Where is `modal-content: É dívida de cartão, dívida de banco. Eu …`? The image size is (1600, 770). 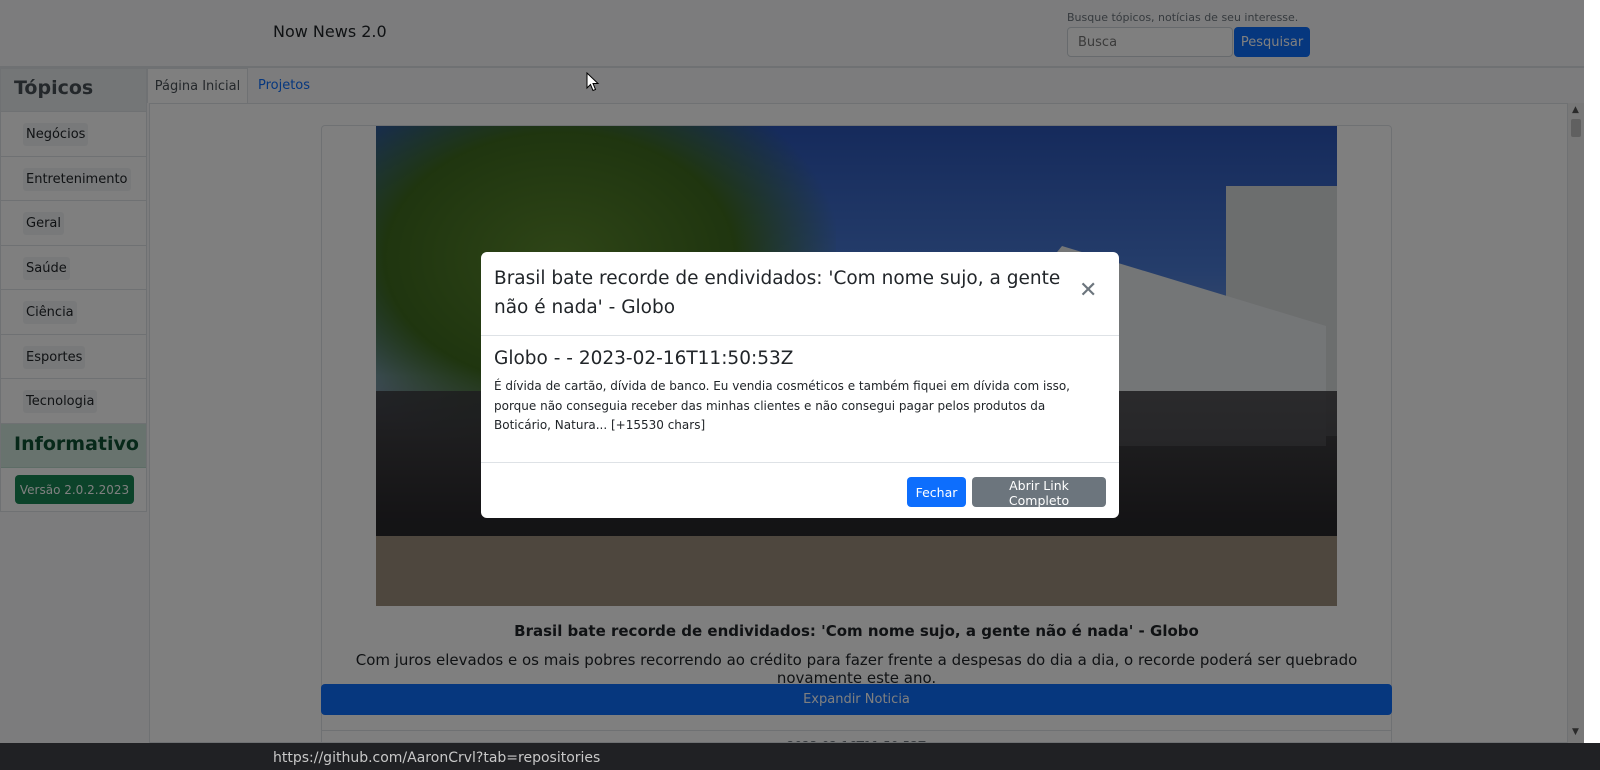 modal-content: É dívida de cartão, dívida de banco. Eu … is located at coordinates (782, 405).